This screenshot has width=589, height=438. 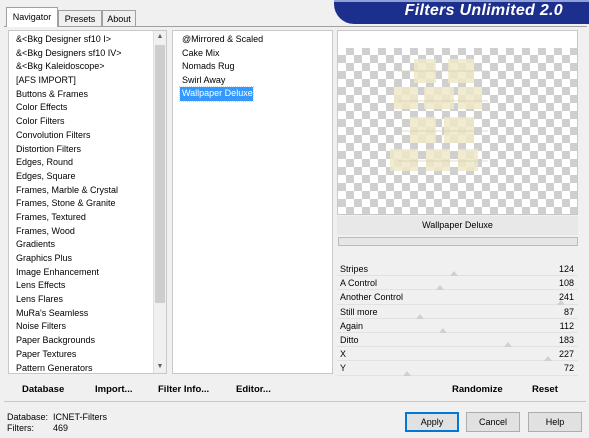 I want to click on category-item: Paper Backgrounds, so click(x=84, y=341).